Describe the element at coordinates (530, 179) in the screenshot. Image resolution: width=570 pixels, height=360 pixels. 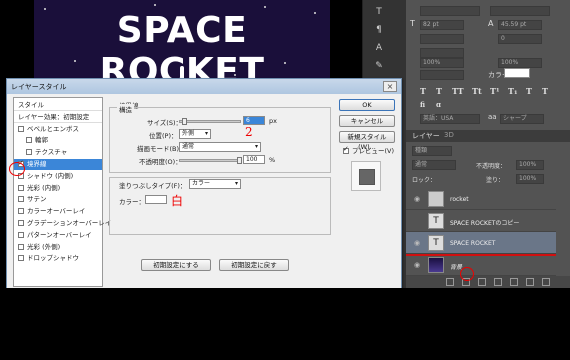
I see `fill-field: 100%` at that location.